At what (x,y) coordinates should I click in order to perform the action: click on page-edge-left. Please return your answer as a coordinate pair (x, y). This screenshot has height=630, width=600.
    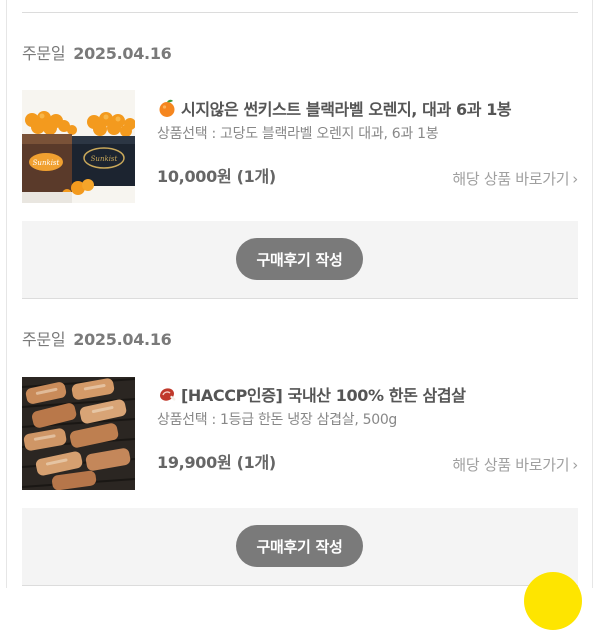
    Looking at the image, I should click on (6, 294).